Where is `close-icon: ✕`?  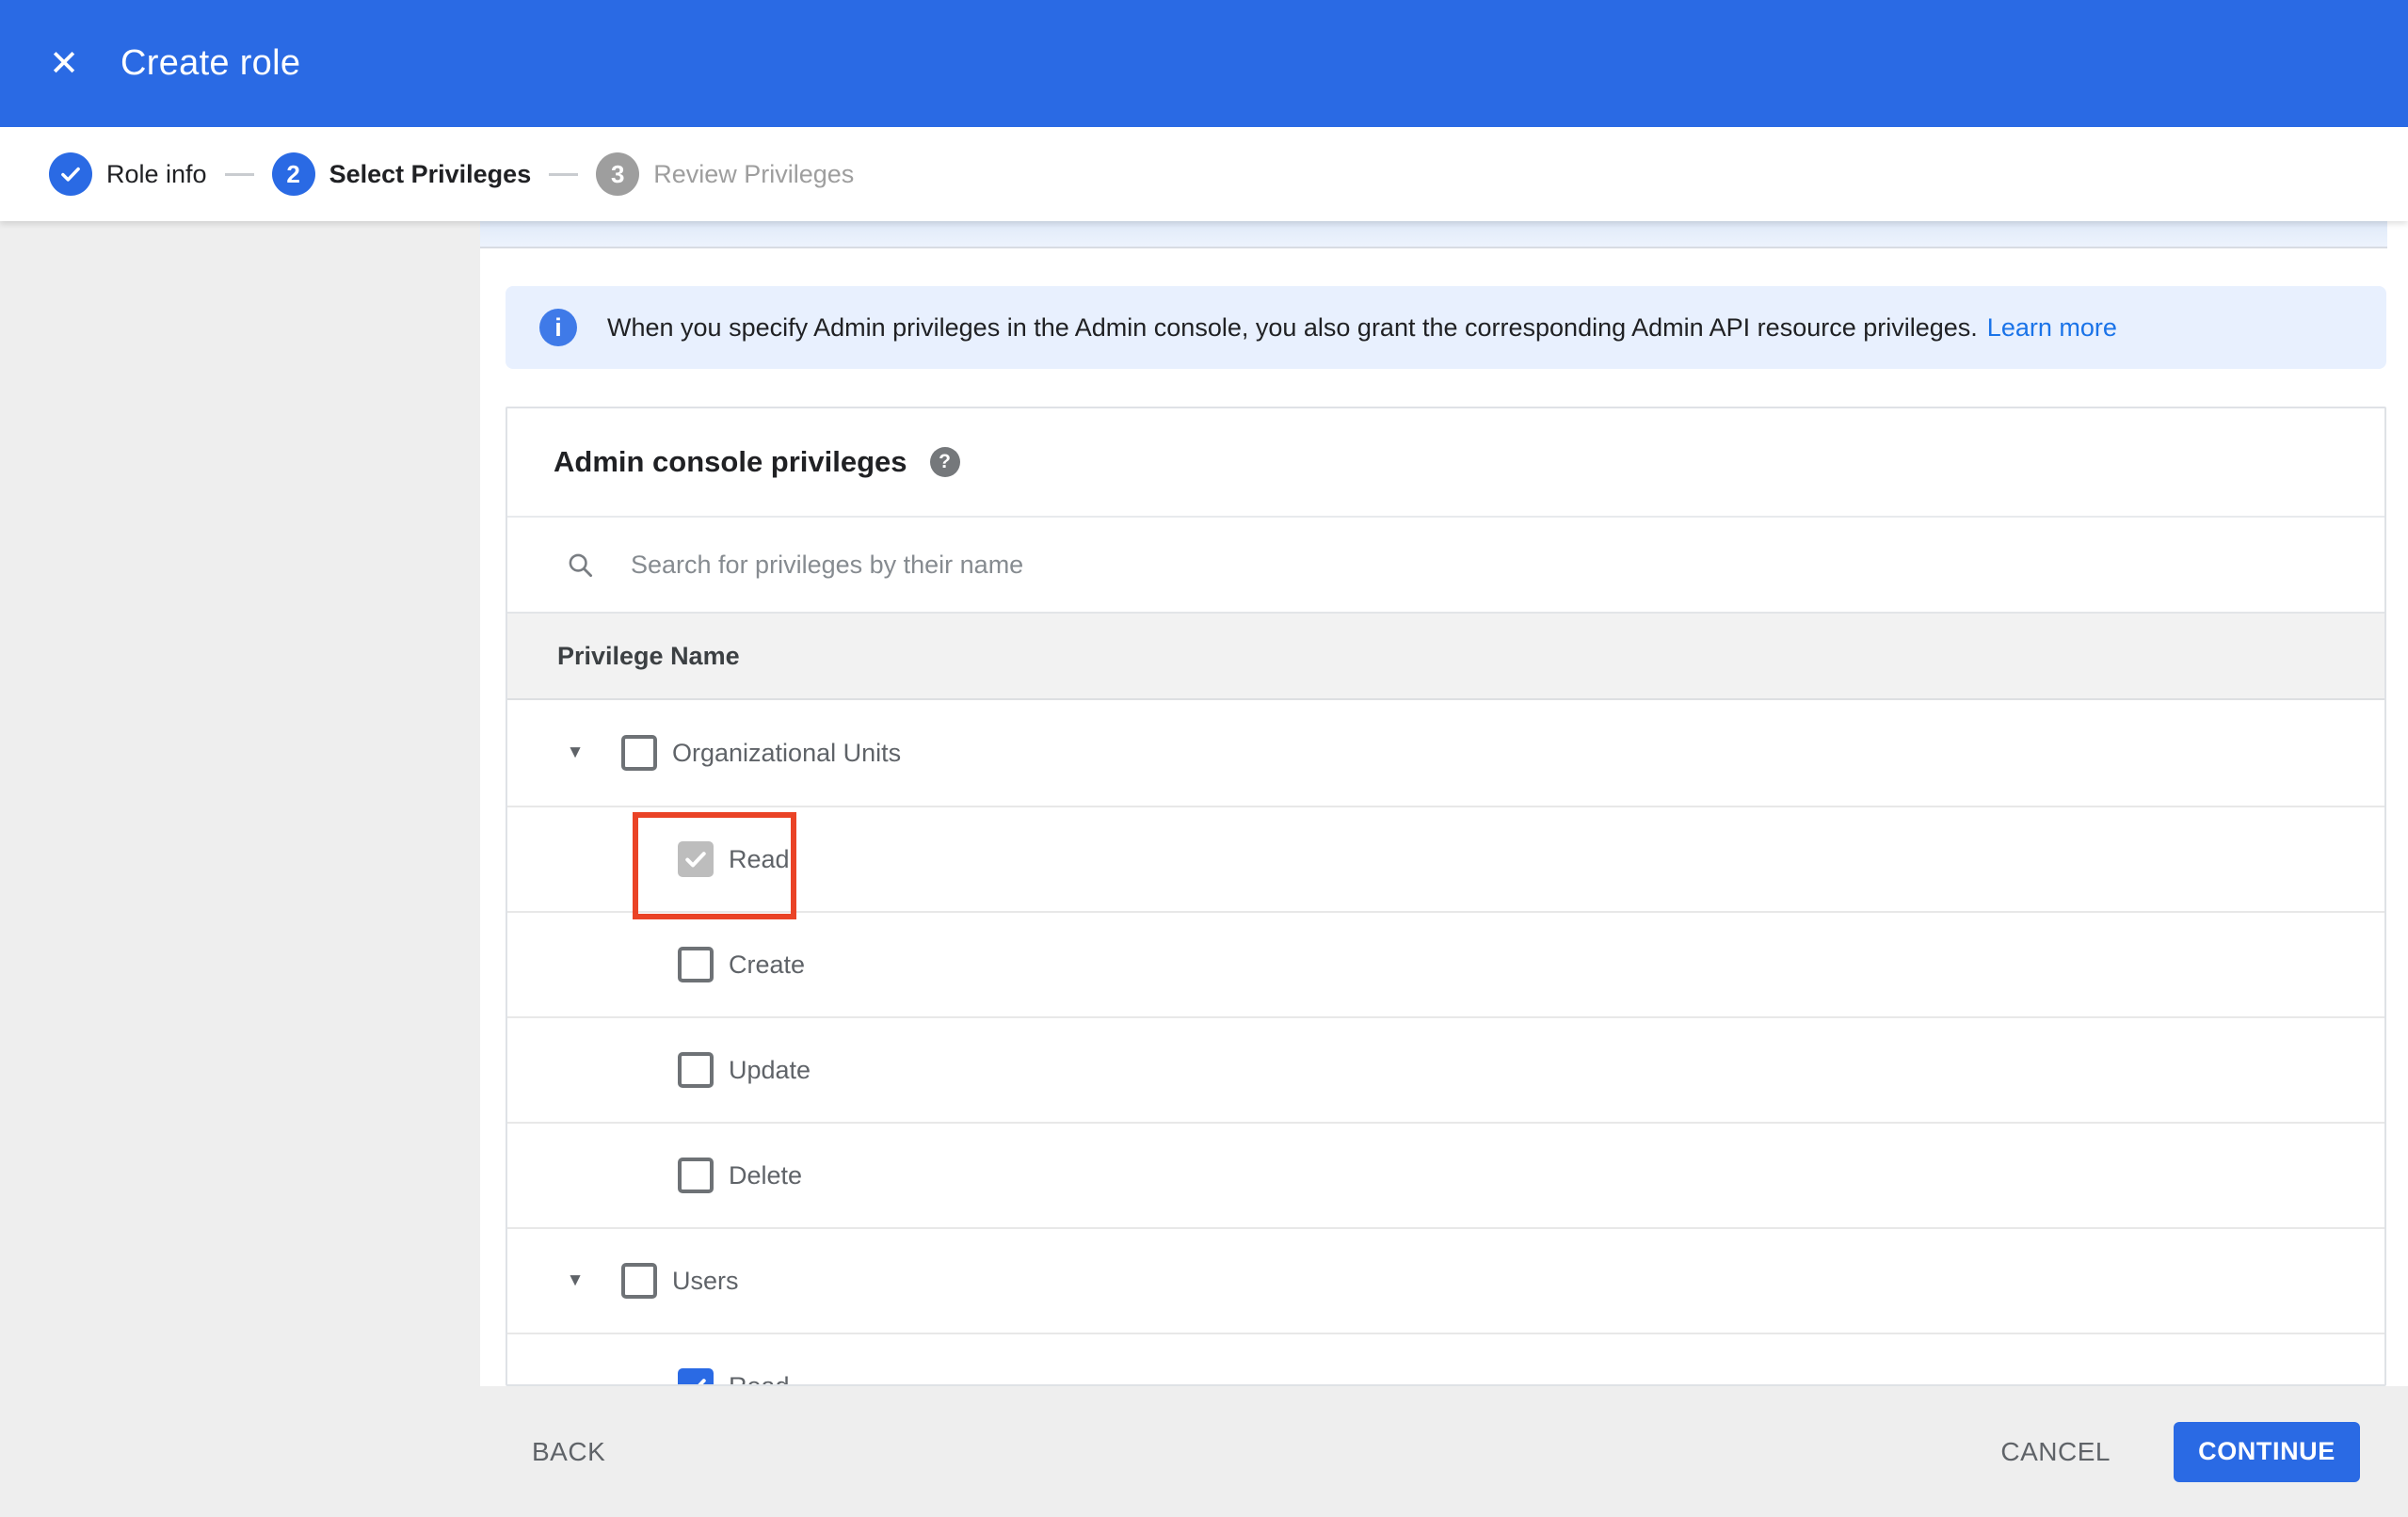 close-icon: ✕ is located at coordinates (64, 64).